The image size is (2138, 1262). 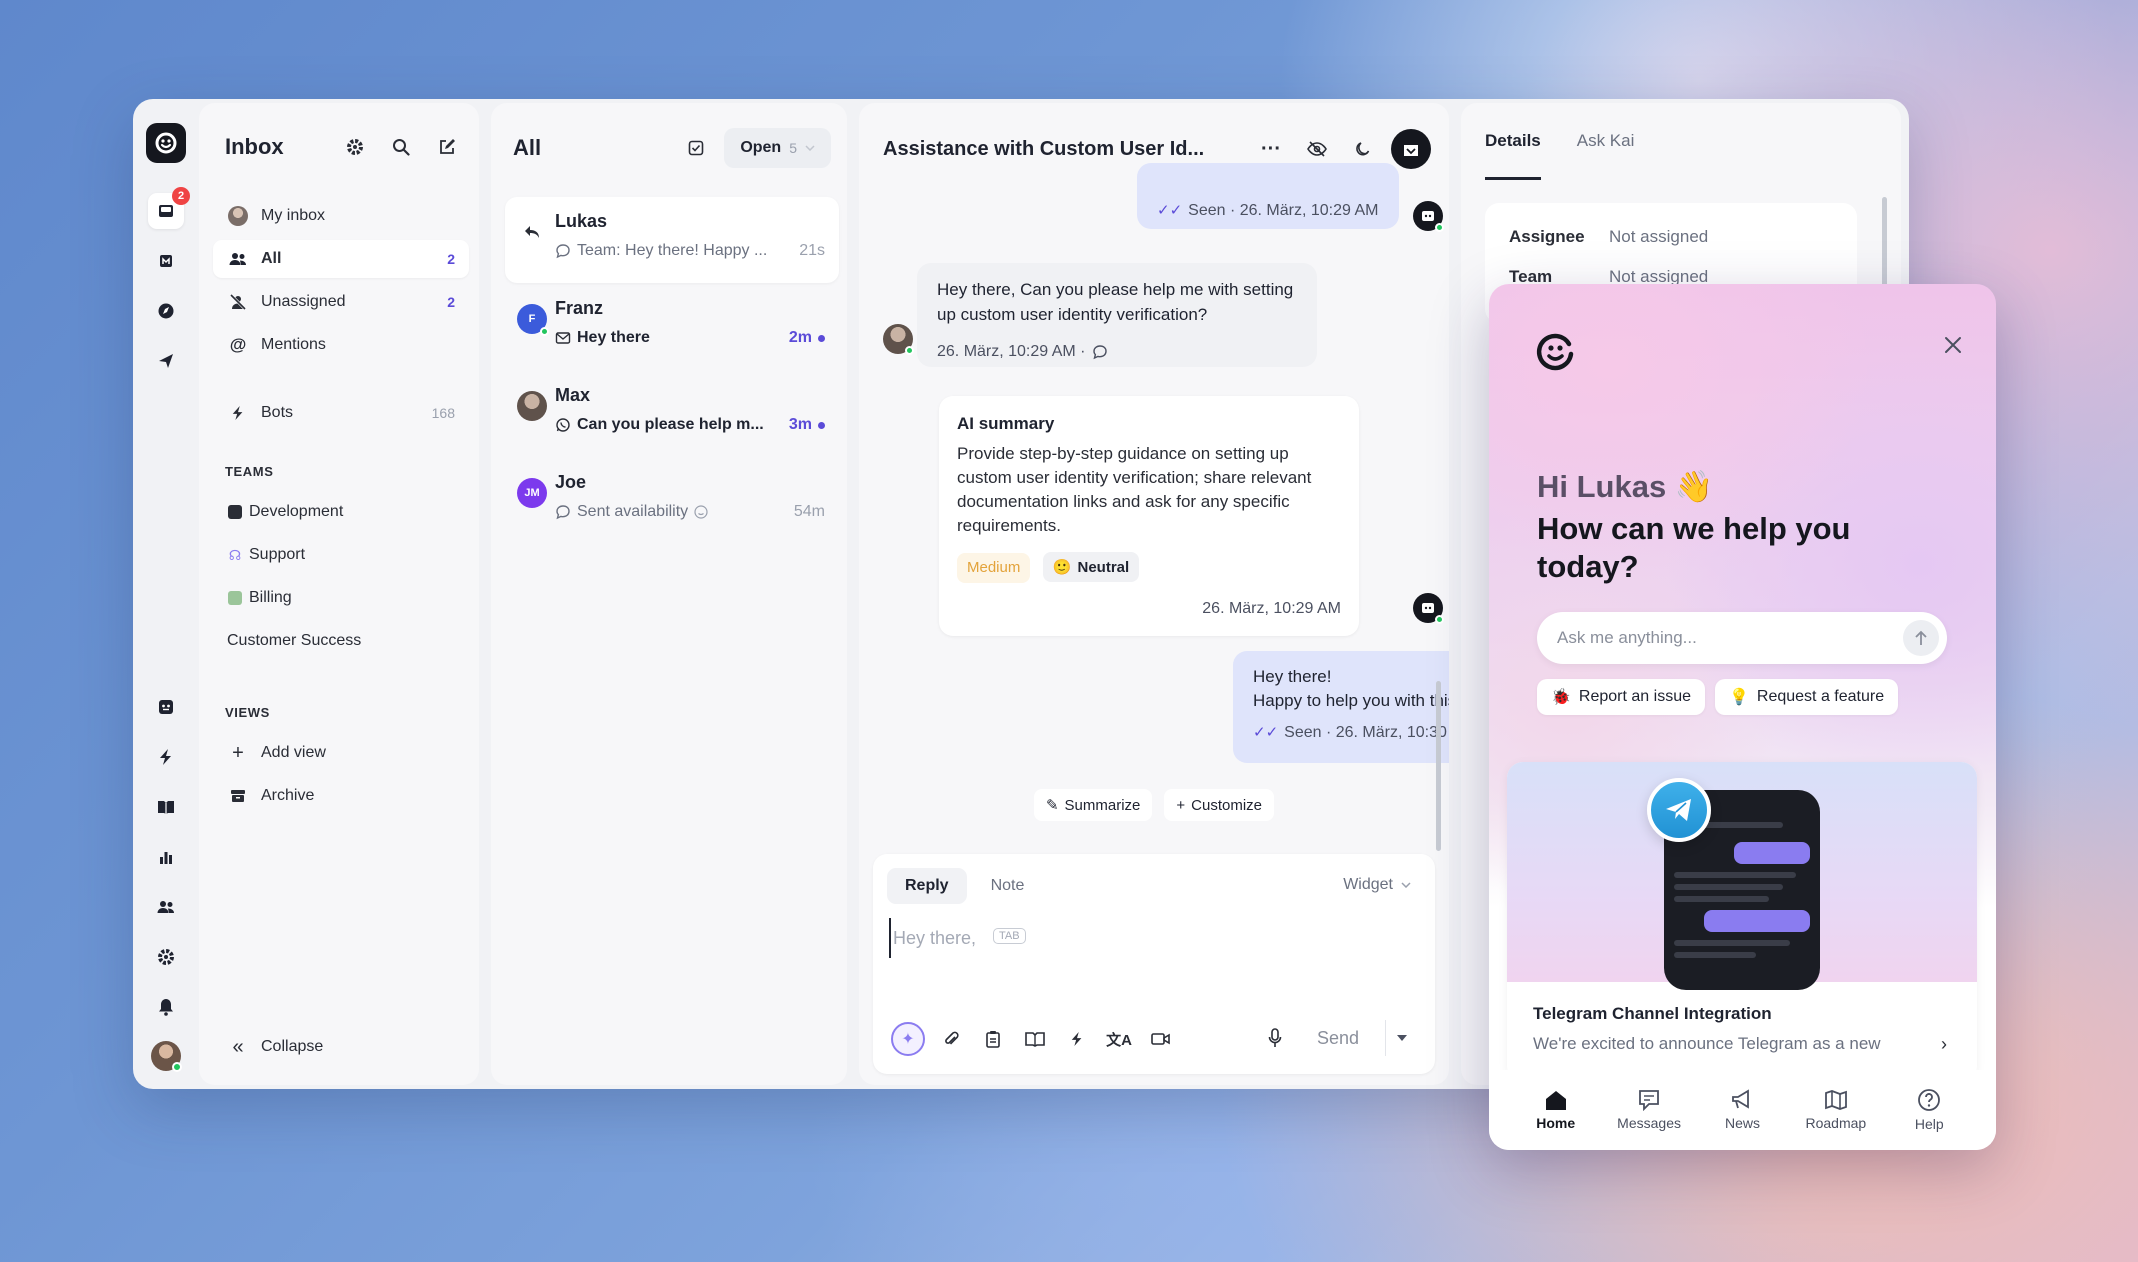 I want to click on nav-item-all: All 2, so click(x=341, y=259).